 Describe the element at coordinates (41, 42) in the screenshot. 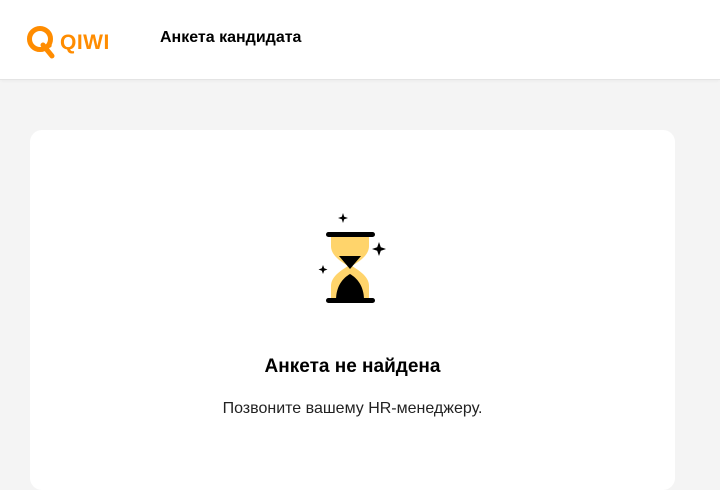

I see `qiwi-logo-icon` at that location.